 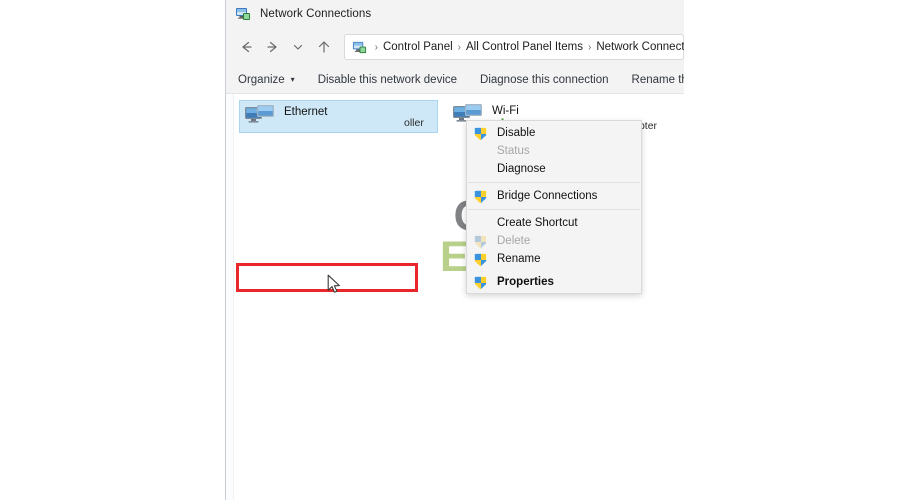 I want to click on context-menu-item-bridge-connections: Bridge Connections, so click(x=554, y=196).